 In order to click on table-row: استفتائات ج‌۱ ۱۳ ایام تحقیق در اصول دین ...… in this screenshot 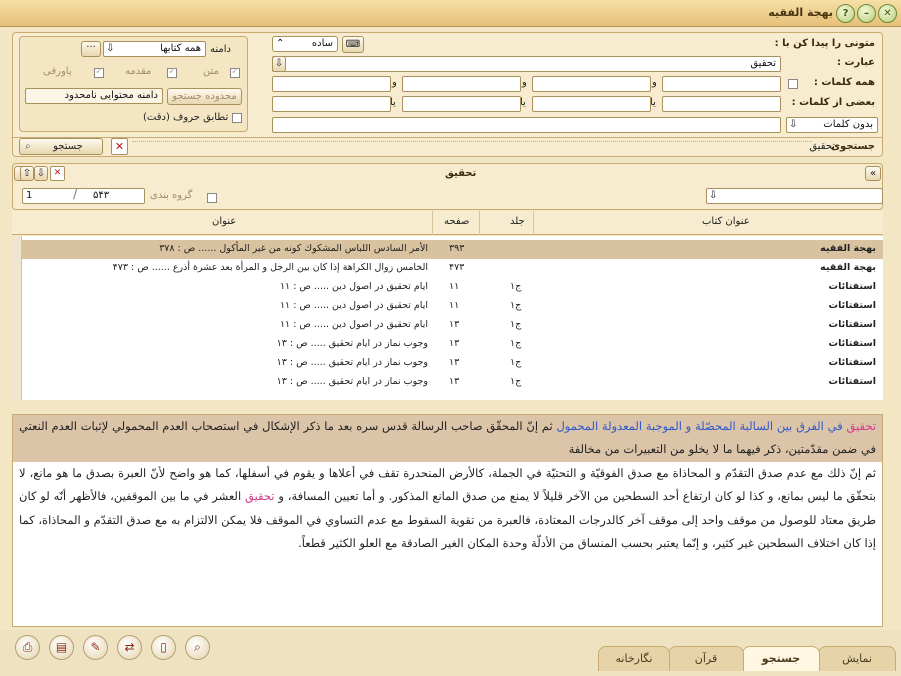, I will do `click(447, 325)`.